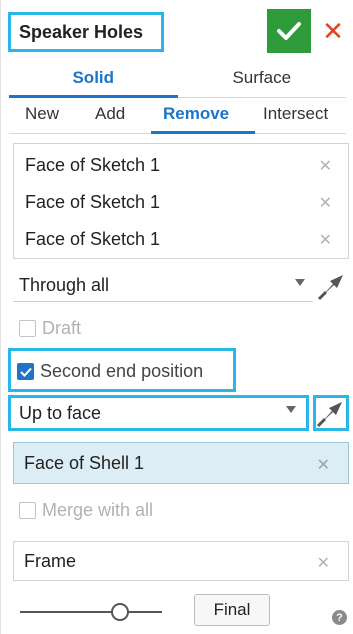 The height and width of the screenshot is (634, 353). What do you see at coordinates (27, 328) in the screenshot?
I see `draft-checkbox` at bounding box center [27, 328].